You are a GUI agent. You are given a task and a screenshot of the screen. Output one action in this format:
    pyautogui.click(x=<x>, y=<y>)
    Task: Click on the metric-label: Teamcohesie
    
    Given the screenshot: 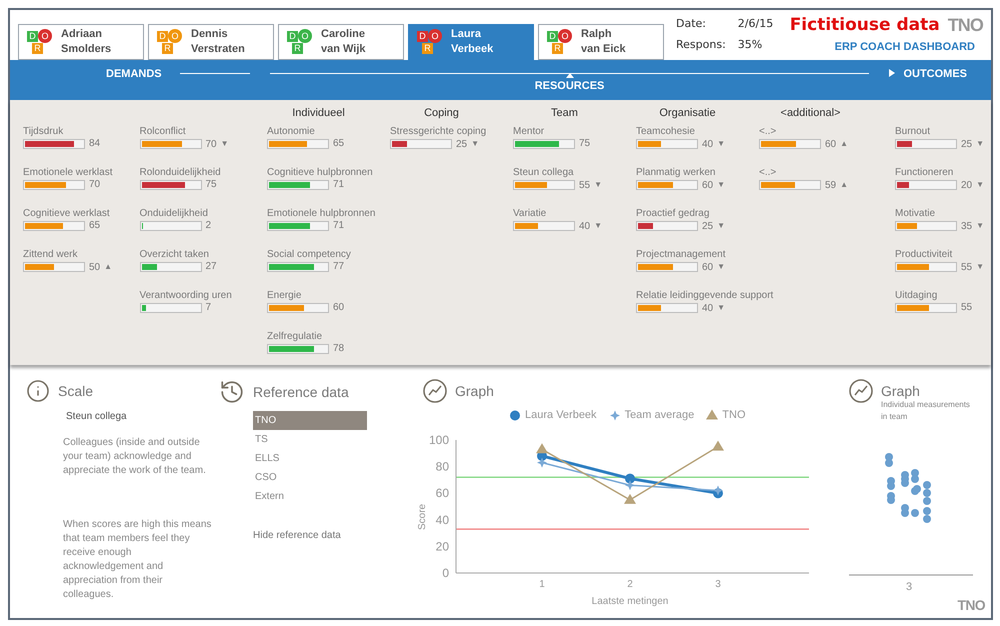 What is the action you would take?
    pyautogui.click(x=666, y=132)
    